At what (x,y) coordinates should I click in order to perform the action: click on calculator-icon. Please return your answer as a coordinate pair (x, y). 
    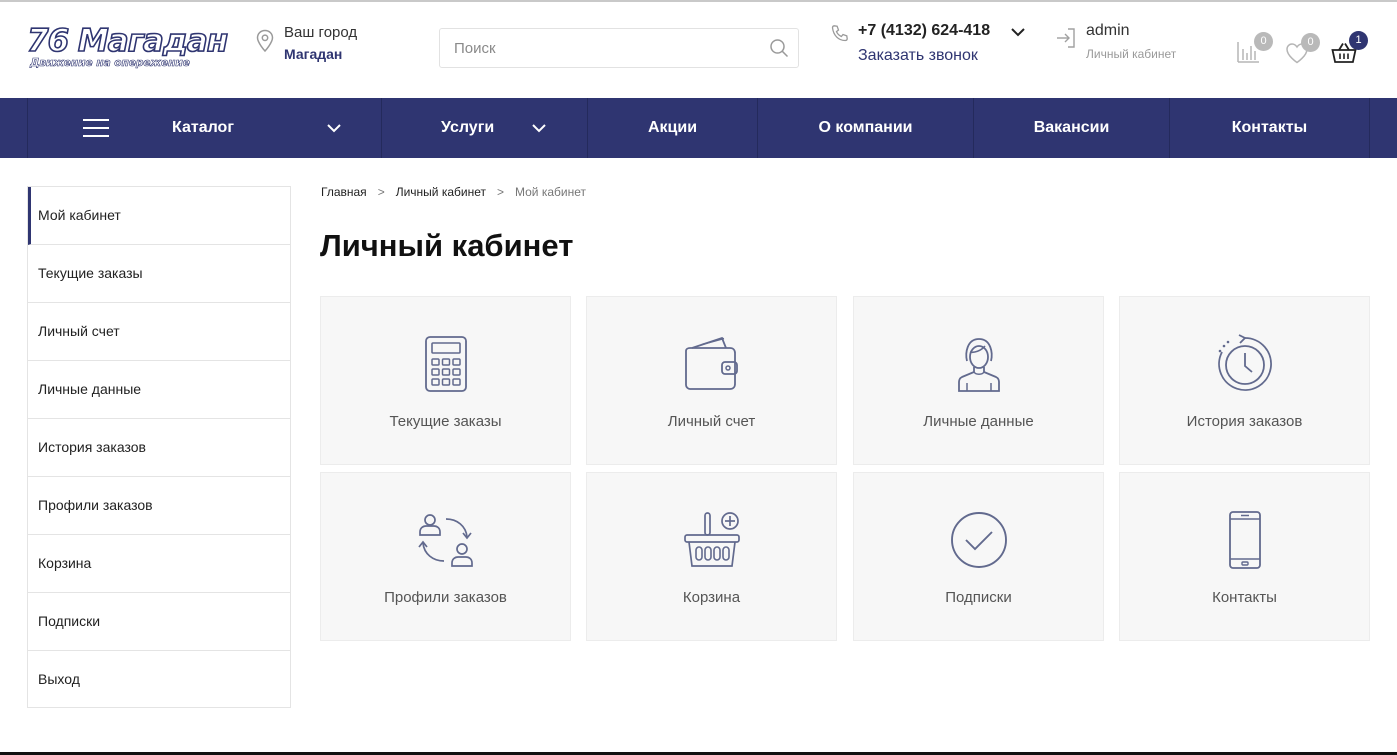
    Looking at the image, I should click on (446, 364).